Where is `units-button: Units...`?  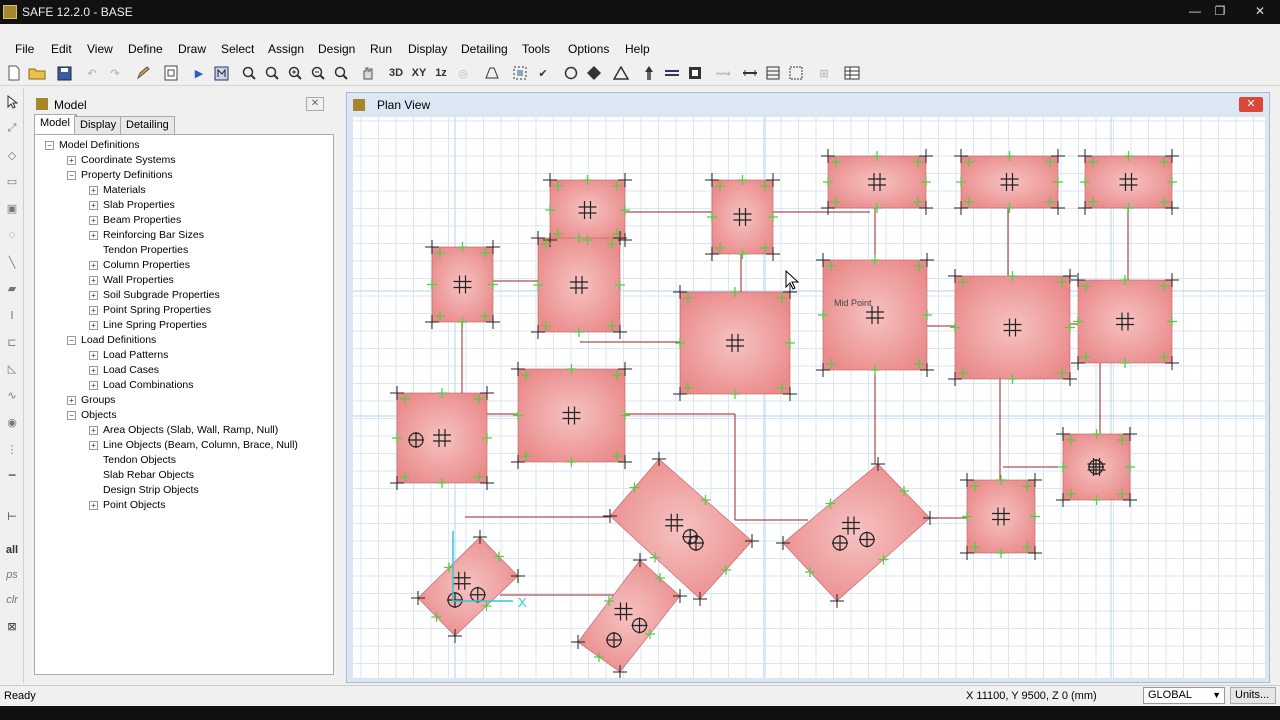 units-button: Units... is located at coordinates (1253, 695).